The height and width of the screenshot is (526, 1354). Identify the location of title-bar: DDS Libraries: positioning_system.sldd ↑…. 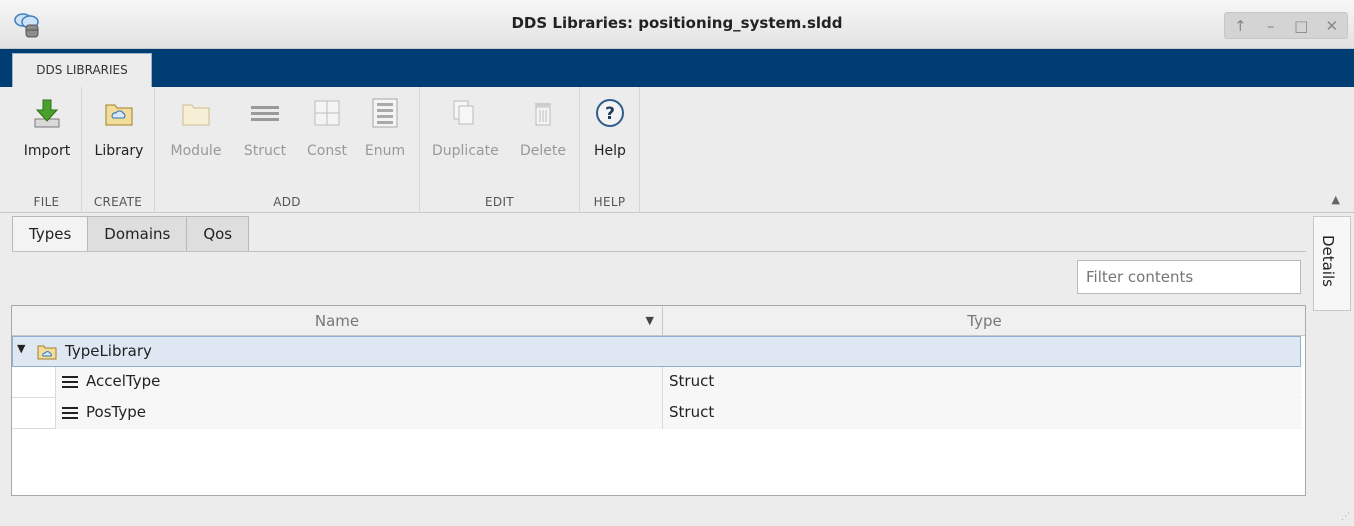
(677, 24).